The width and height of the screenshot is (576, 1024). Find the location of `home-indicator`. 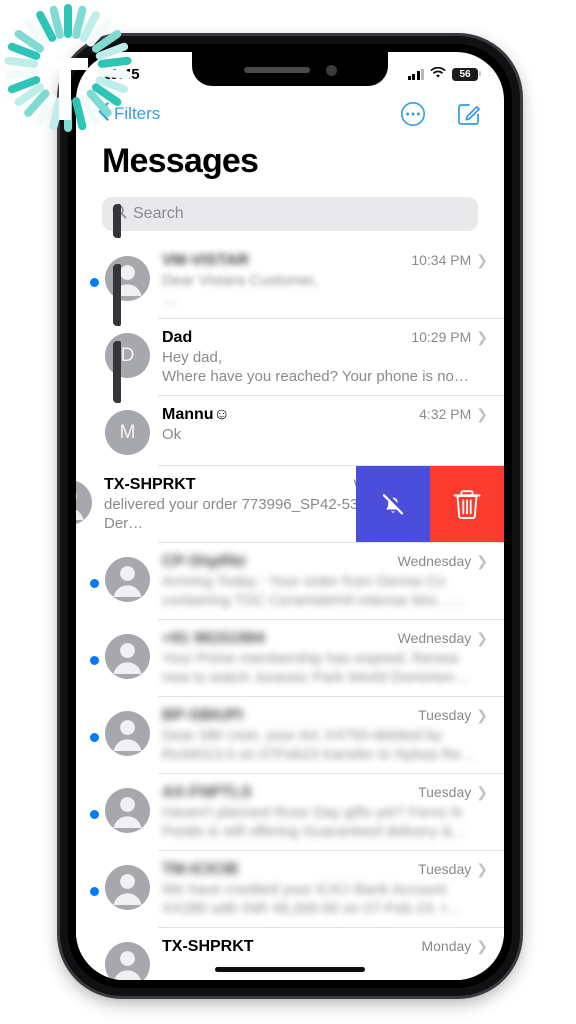

home-indicator is located at coordinates (290, 969).